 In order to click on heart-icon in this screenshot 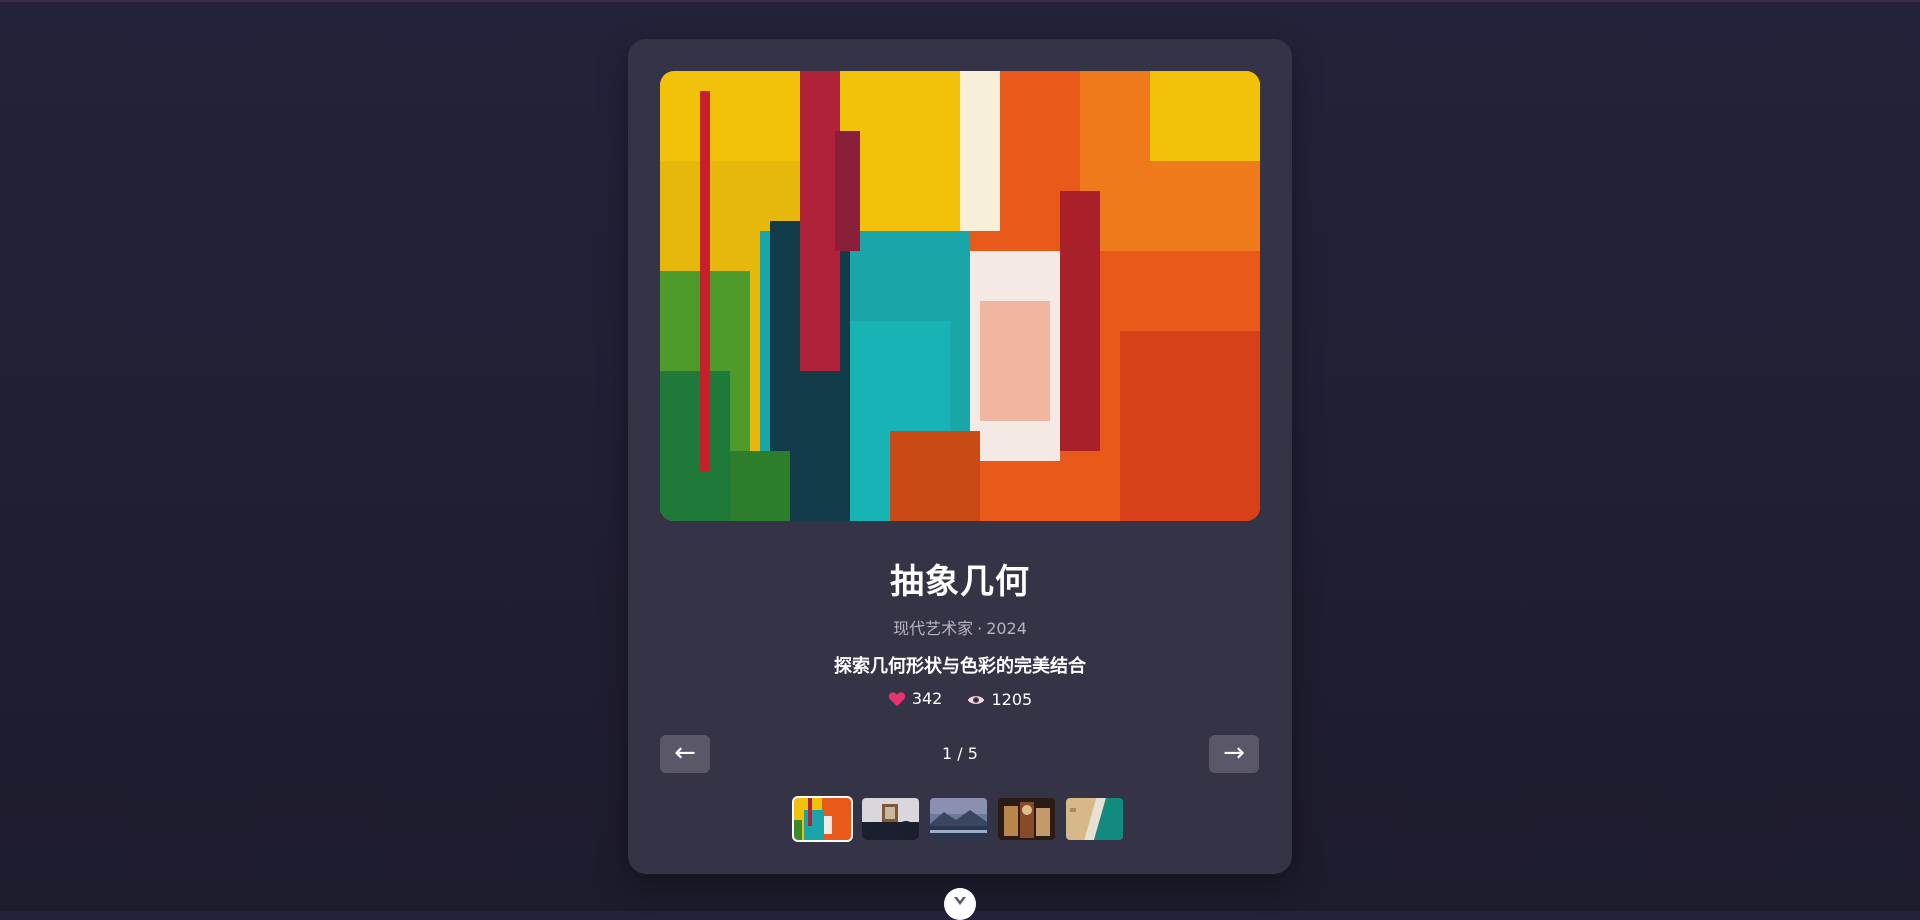, I will do `click(896, 698)`.